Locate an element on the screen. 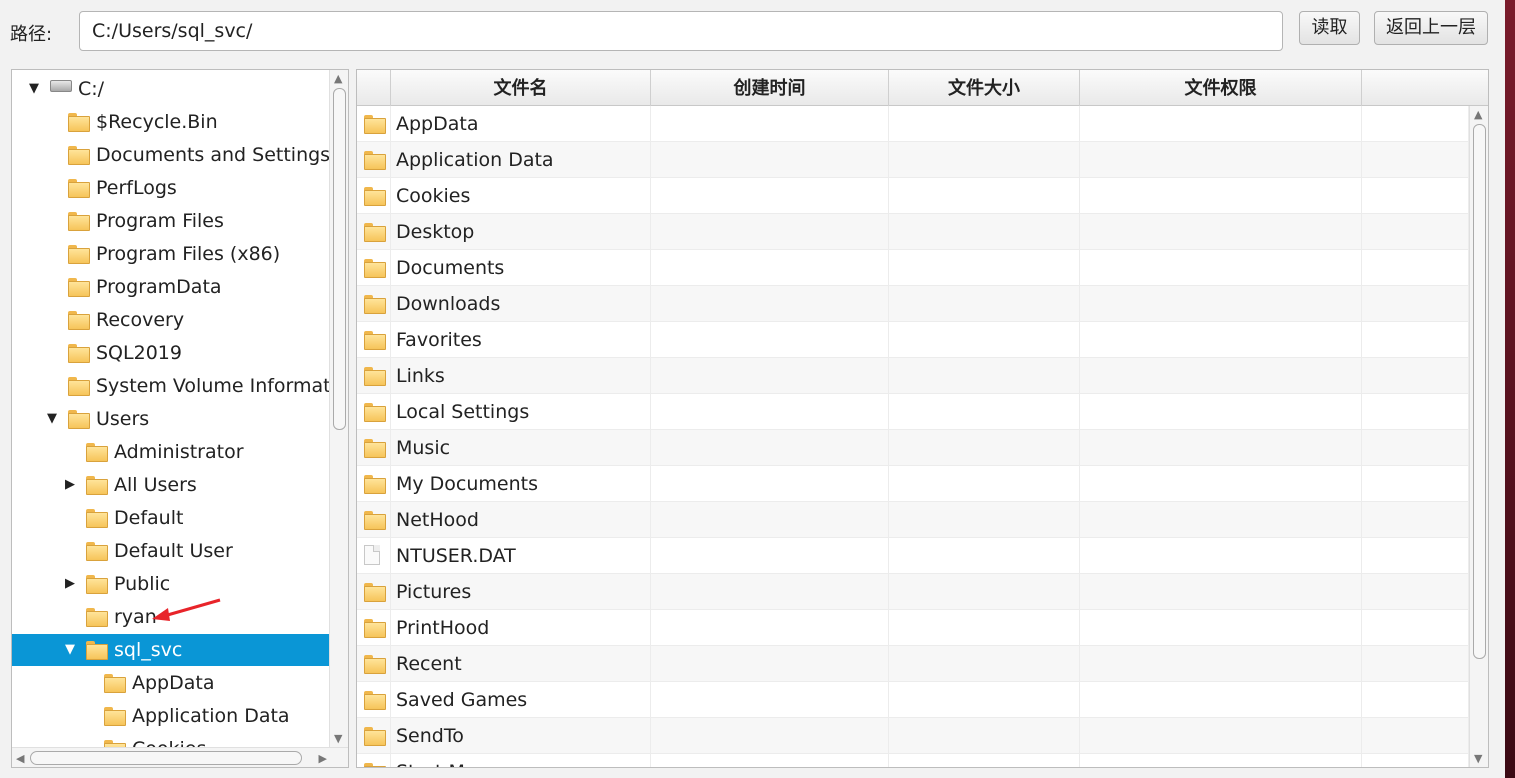 The width and height of the screenshot is (1515, 778). window-edge is located at coordinates (1510, 389).